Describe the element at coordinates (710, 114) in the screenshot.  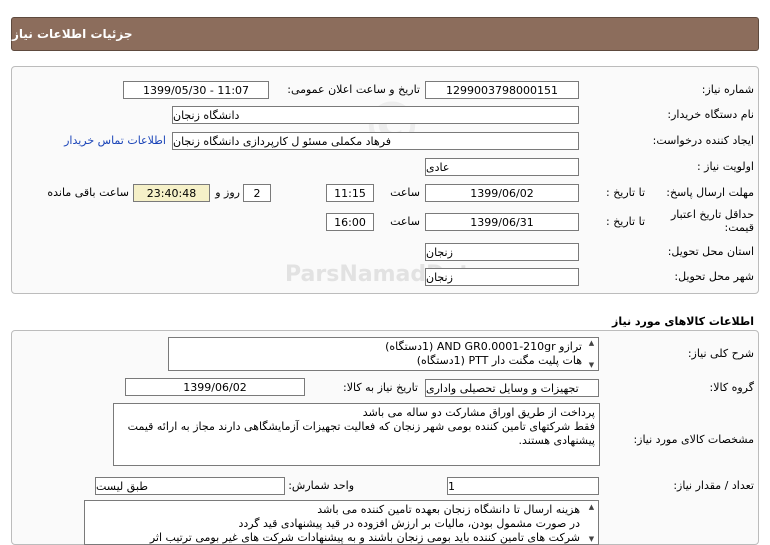
I see `buyer-label: نام دستگاه خریدار:` at that location.